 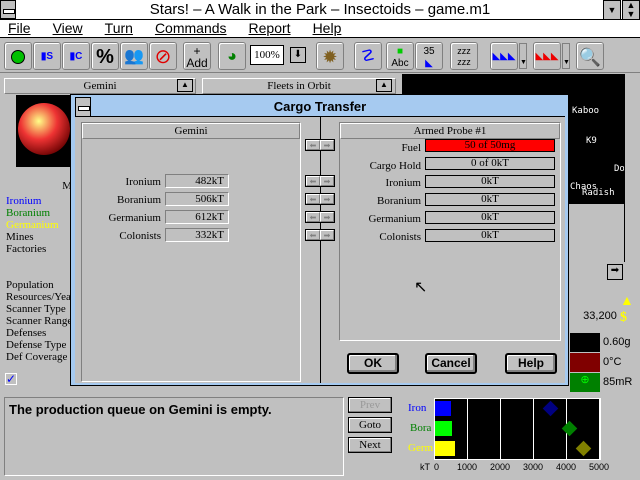 What do you see at coordinates (100, 86) in the screenshot?
I see `planet-name: Gemini` at bounding box center [100, 86].